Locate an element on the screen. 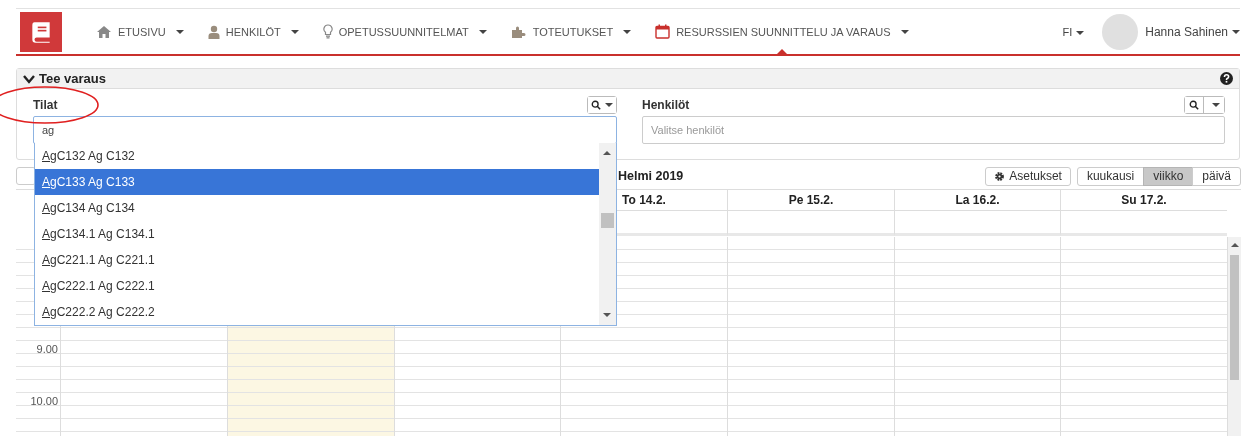 The width and height of the screenshot is (1249, 436). nav-menu-item: TOTEUTUKSET is located at coordinates (571, 31).